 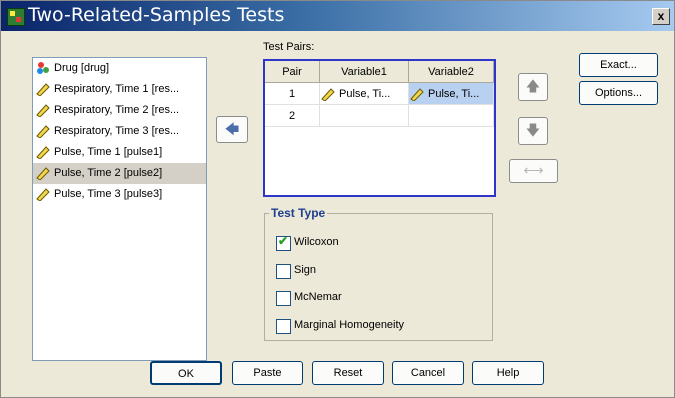 What do you see at coordinates (661, 16) in the screenshot?
I see `close-button: x` at bounding box center [661, 16].